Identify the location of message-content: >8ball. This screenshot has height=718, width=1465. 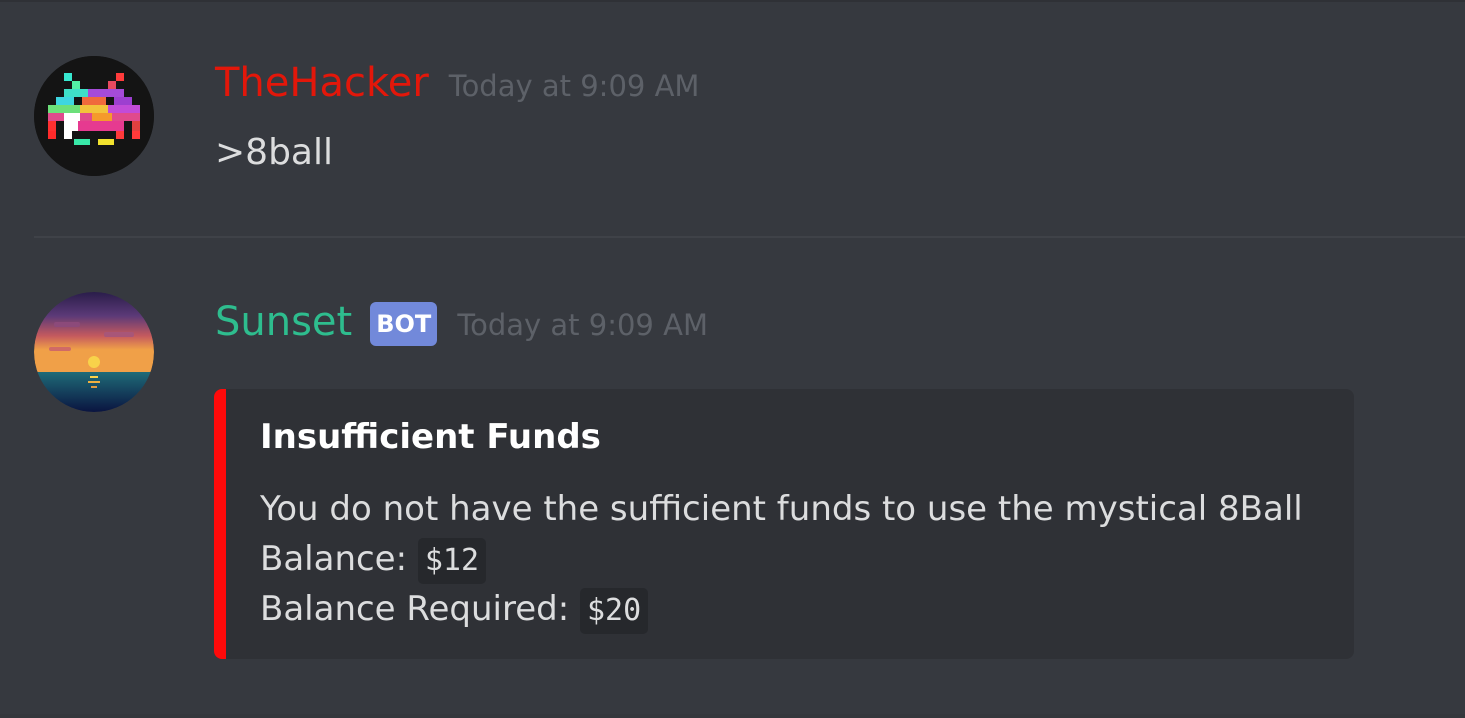
(274, 152).